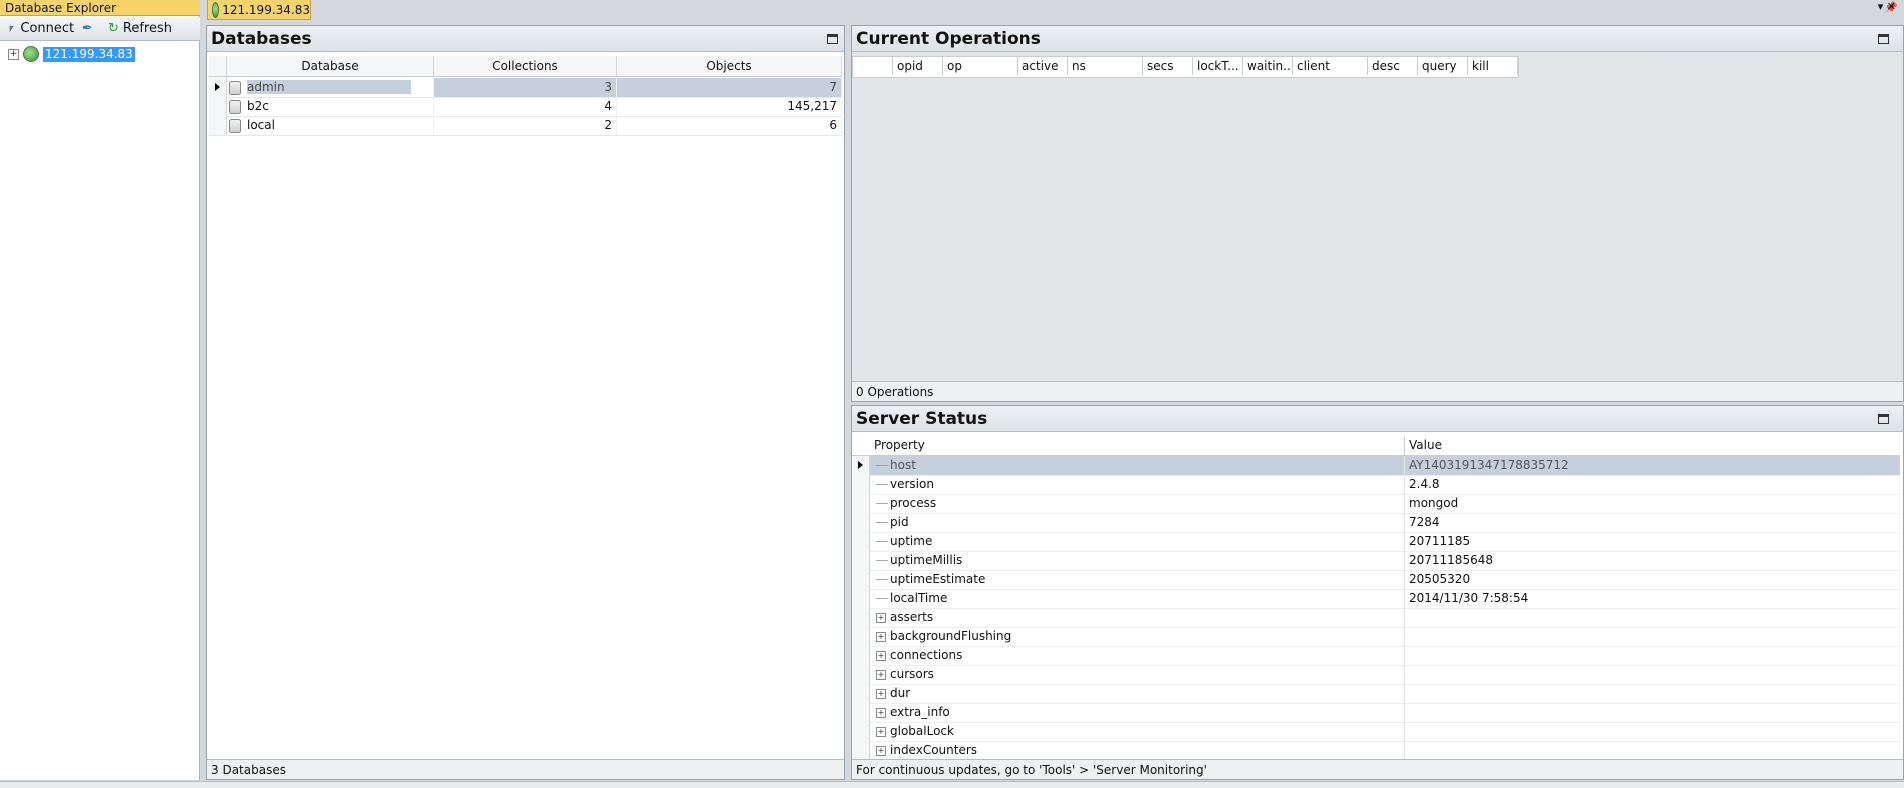 This screenshot has width=1904, height=788. I want to click on value-cell: 20505320, so click(1440, 579).